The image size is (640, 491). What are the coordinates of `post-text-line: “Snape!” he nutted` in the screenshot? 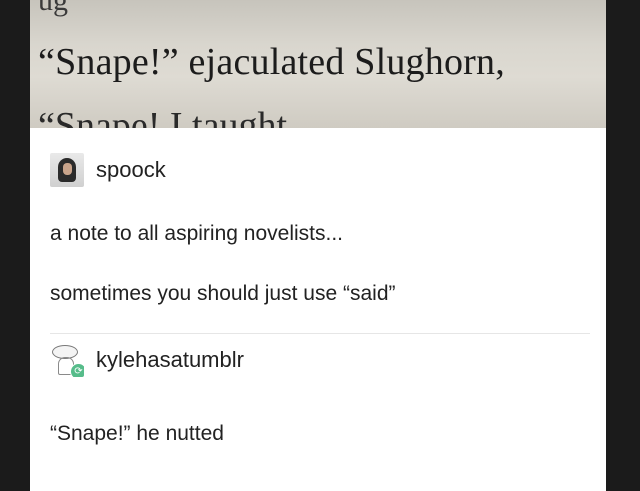 It's located at (137, 433).